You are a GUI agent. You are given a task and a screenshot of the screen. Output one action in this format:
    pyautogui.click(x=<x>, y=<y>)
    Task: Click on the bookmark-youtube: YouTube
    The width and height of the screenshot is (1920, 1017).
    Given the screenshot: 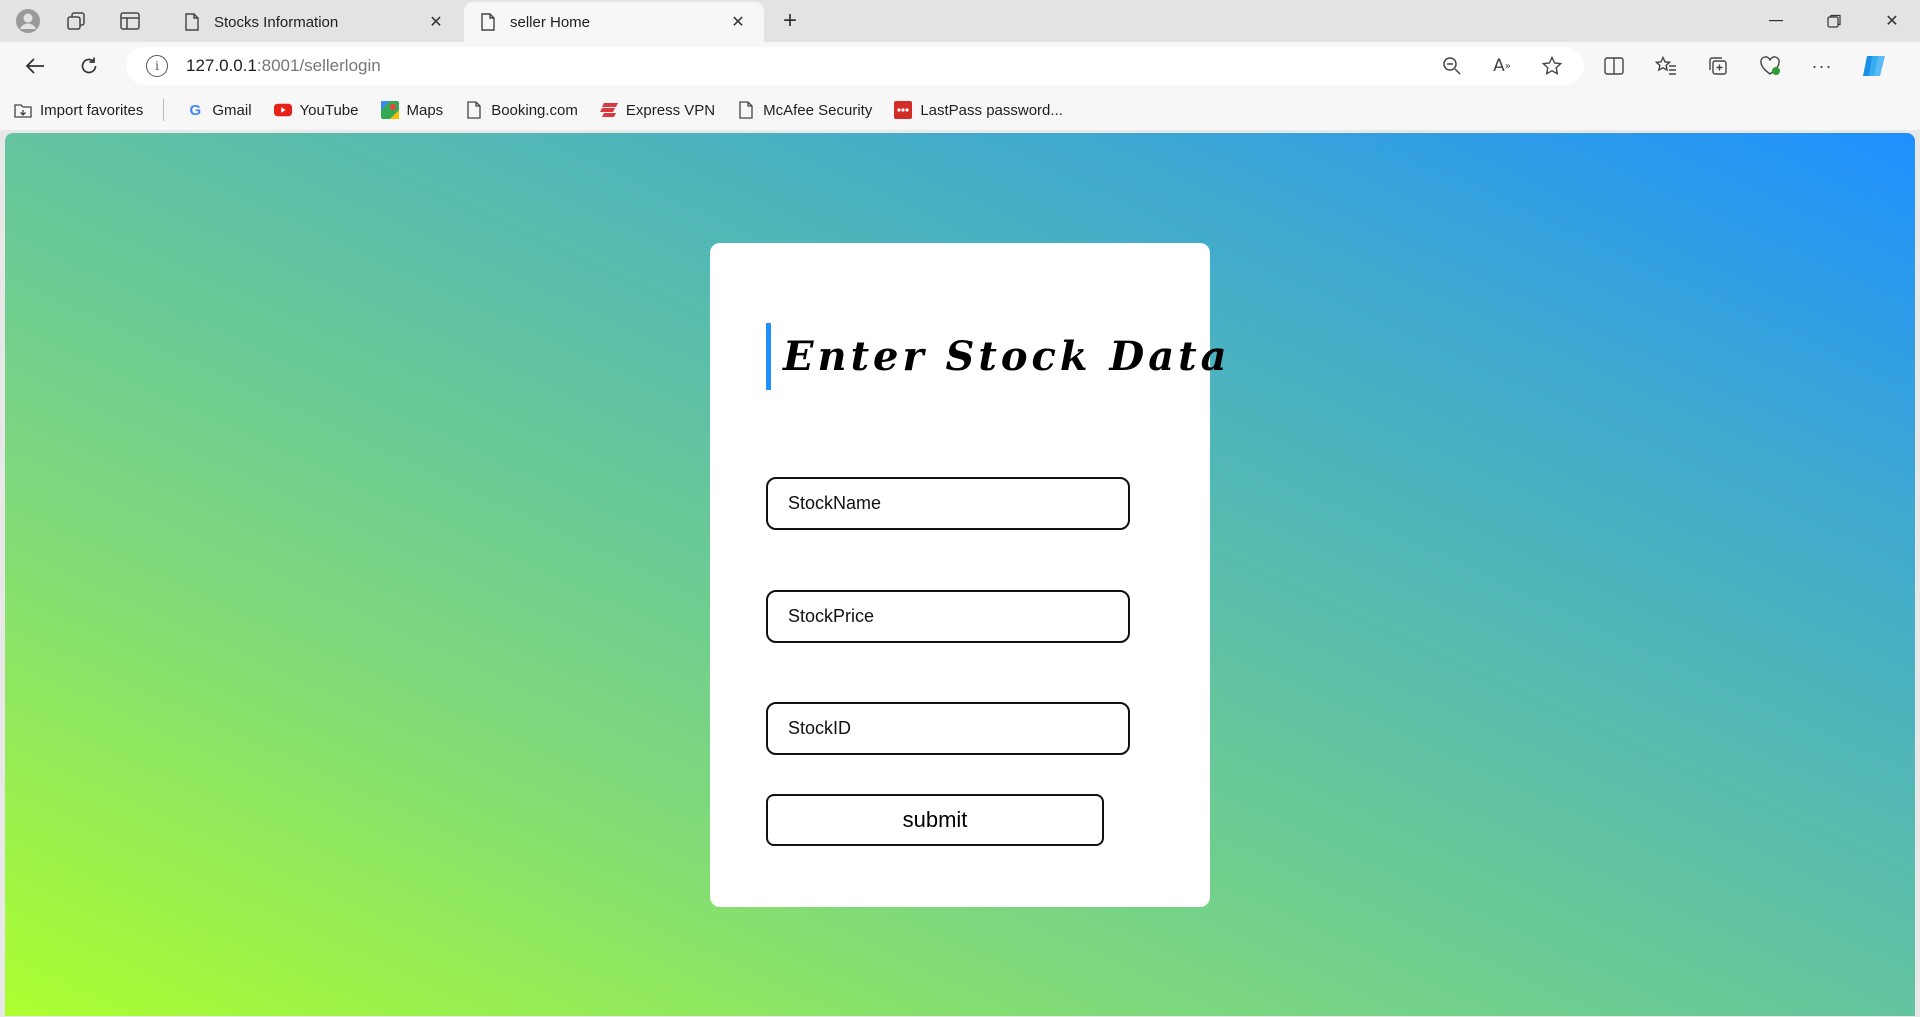 What is the action you would take?
    pyautogui.click(x=316, y=110)
    